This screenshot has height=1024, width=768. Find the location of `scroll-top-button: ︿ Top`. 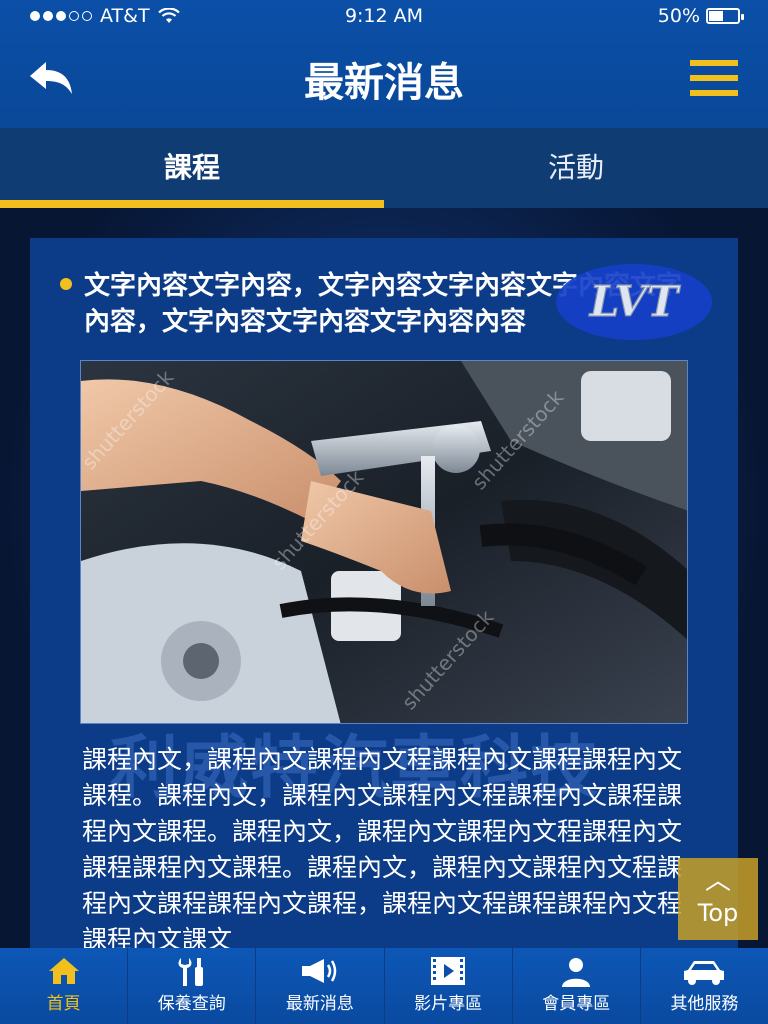

scroll-top-button: ︿ Top is located at coordinates (718, 899).